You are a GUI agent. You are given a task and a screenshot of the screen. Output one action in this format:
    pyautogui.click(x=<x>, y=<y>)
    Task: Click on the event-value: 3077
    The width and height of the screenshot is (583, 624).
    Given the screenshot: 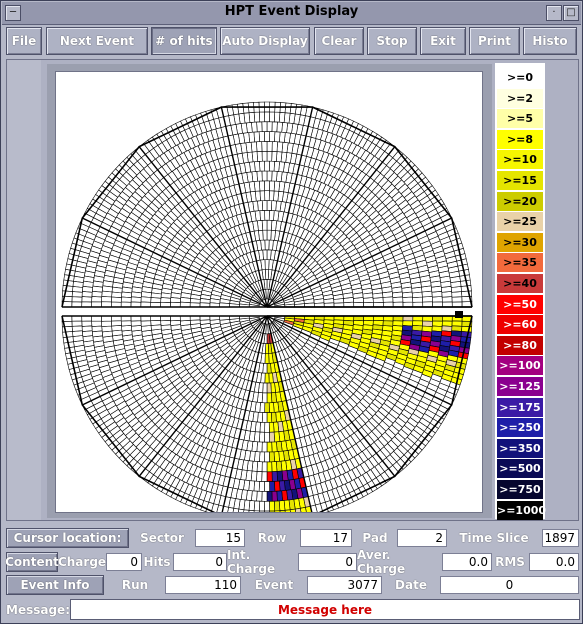 What is the action you would take?
    pyautogui.click(x=344, y=585)
    